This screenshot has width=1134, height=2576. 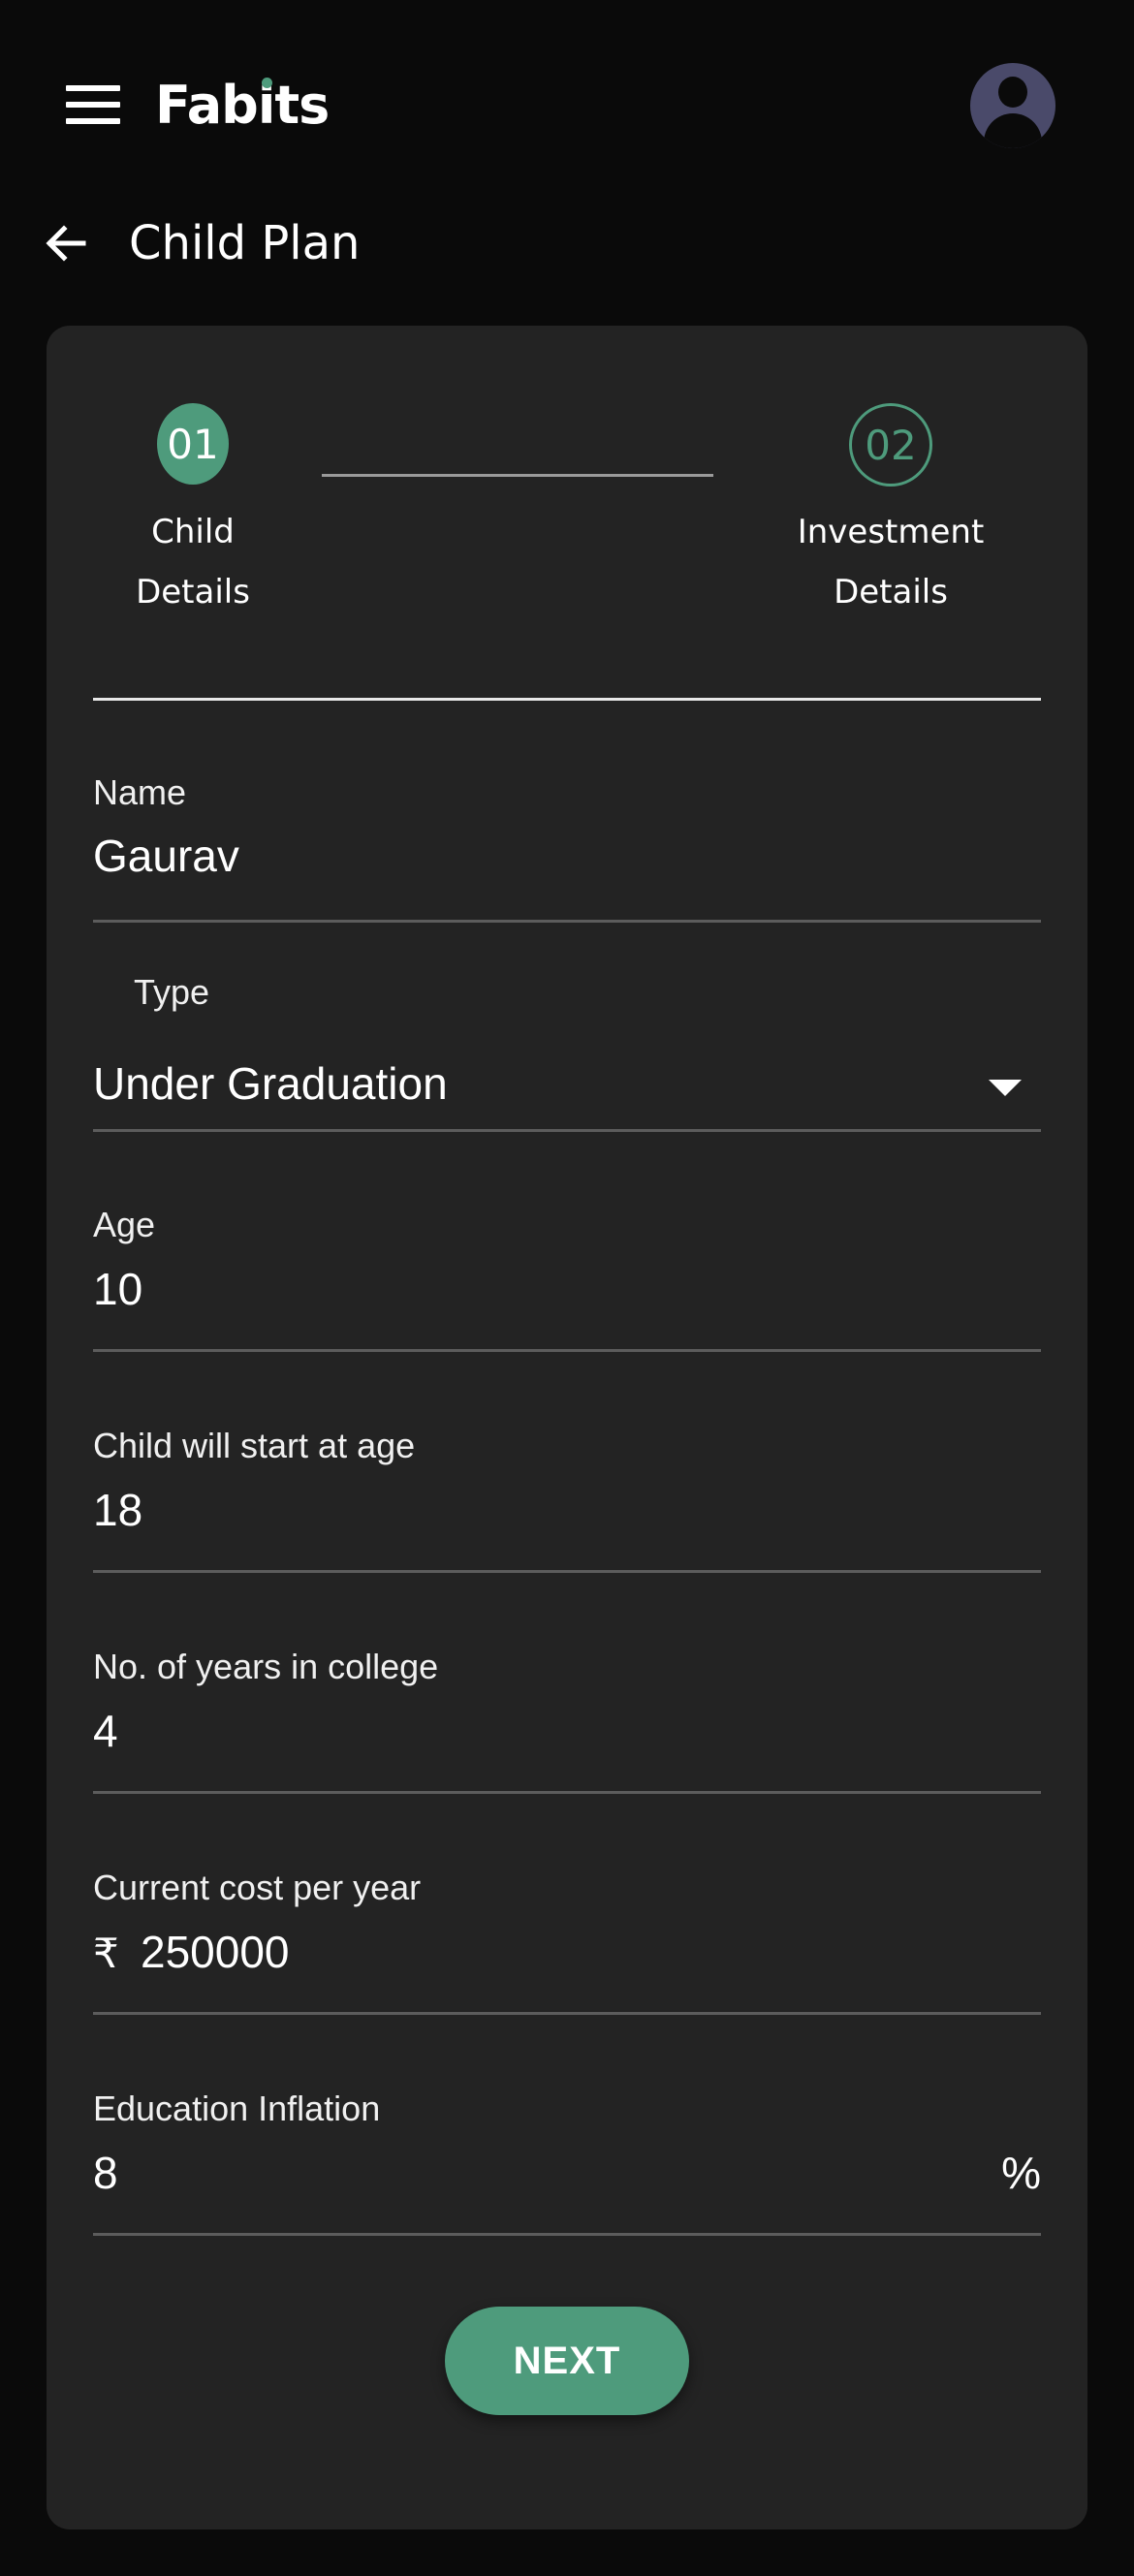 I want to click on step-2-label-line2: Details, so click(x=891, y=592).